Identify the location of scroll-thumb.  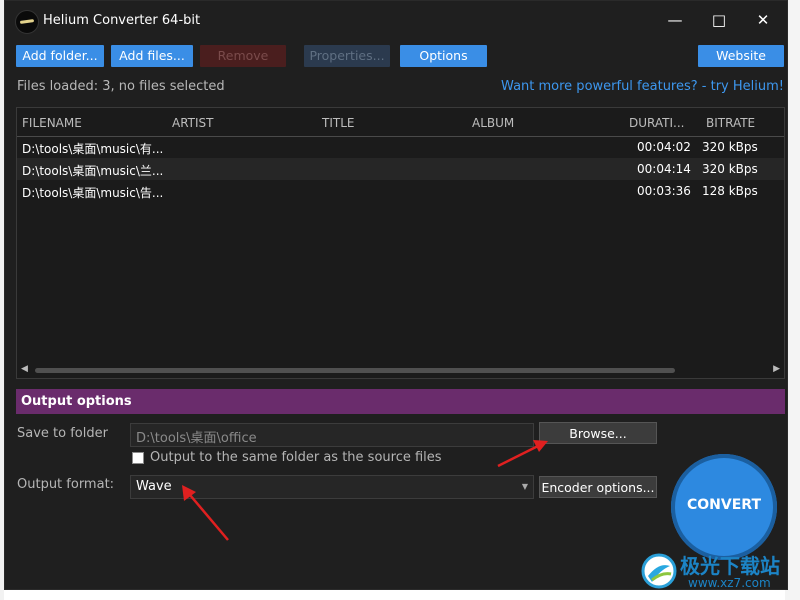
(355, 370).